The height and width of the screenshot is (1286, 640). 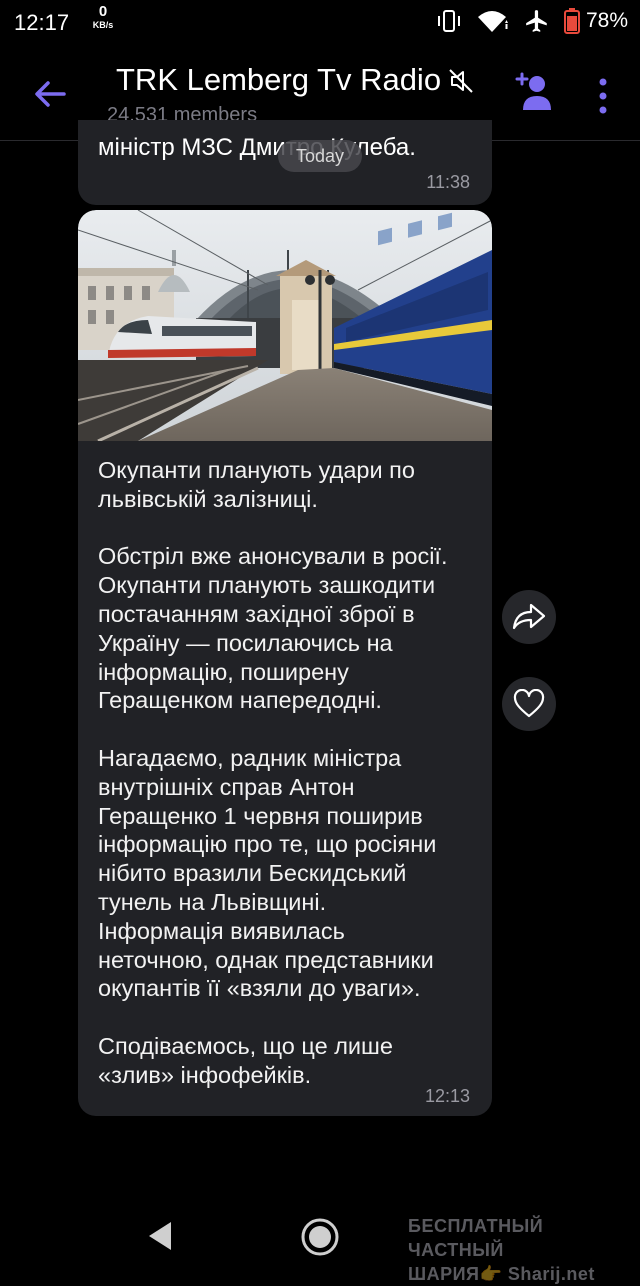 What do you see at coordinates (571, 21) in the screenshot?
I see `battery-icon` at bounding box center [571, 21].